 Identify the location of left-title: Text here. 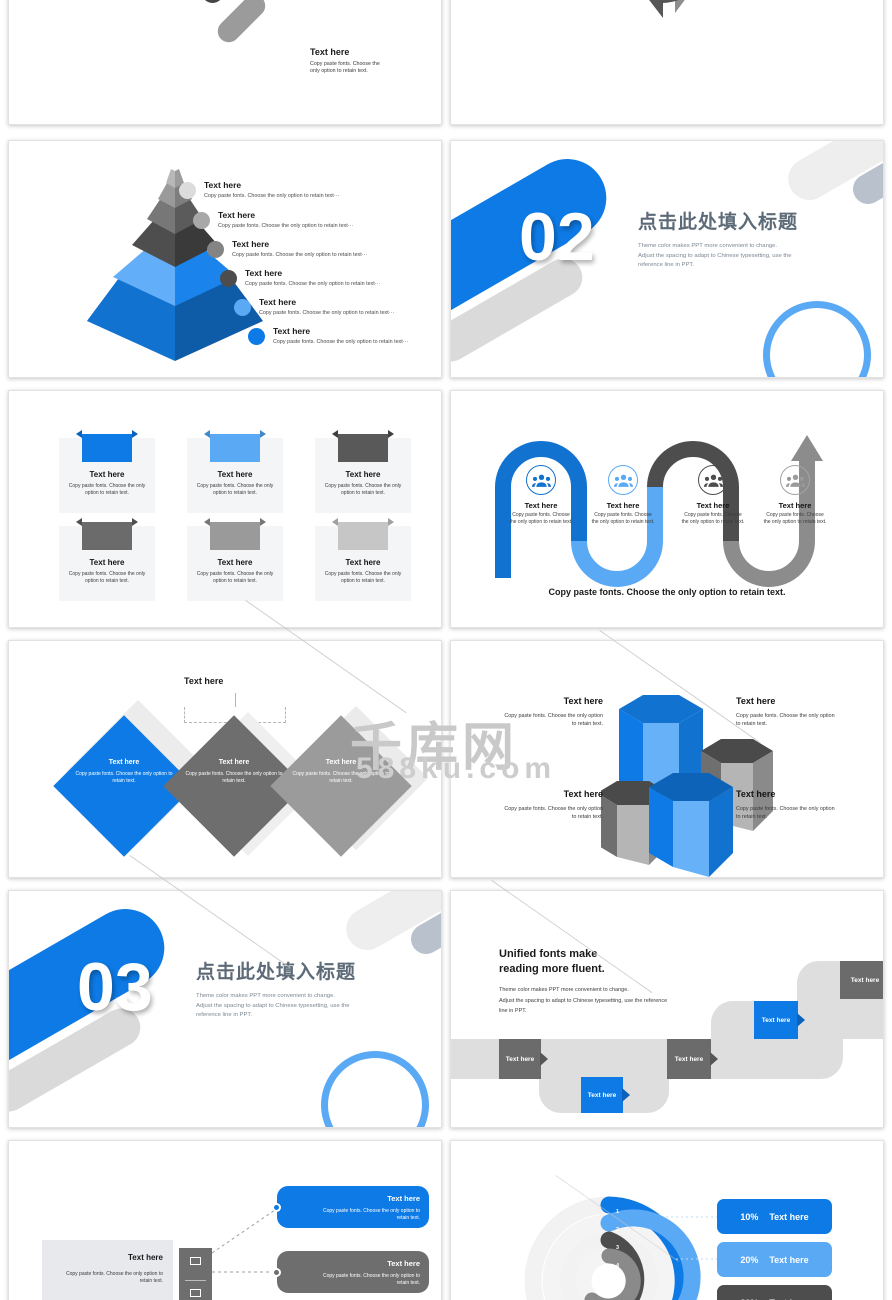
(145, 1257).